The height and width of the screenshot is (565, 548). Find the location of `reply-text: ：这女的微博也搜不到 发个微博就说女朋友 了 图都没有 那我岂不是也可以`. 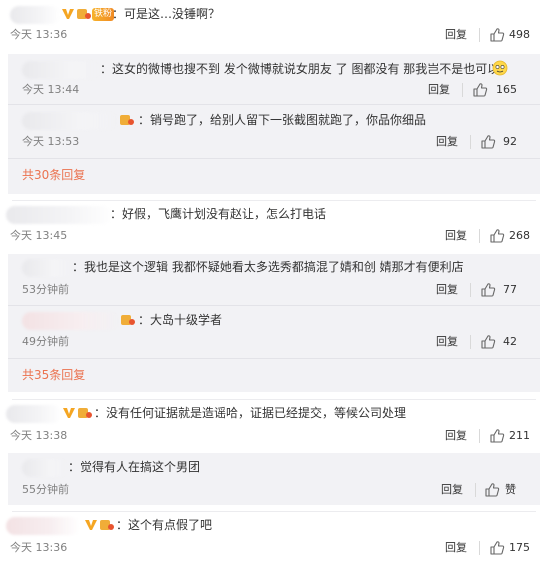

reply-text: ：这女的微博也搜不到 发个微博就说女朋友 了 图都没有 那我岂不是也可以 is located at coordinates (300, 69).